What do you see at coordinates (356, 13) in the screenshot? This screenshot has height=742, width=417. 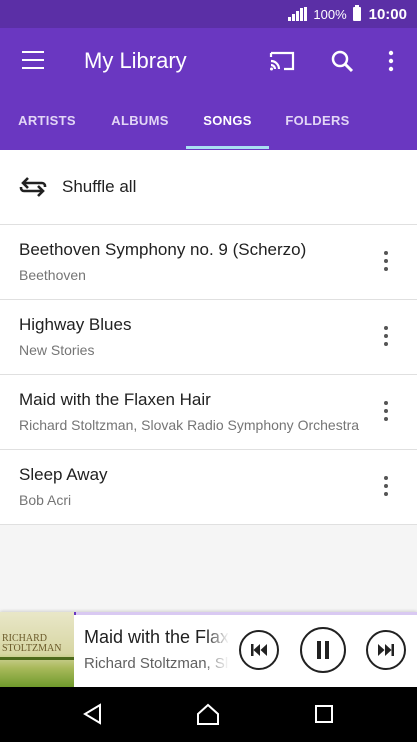 I see `battery-icon` at bounding box center [356, 13].